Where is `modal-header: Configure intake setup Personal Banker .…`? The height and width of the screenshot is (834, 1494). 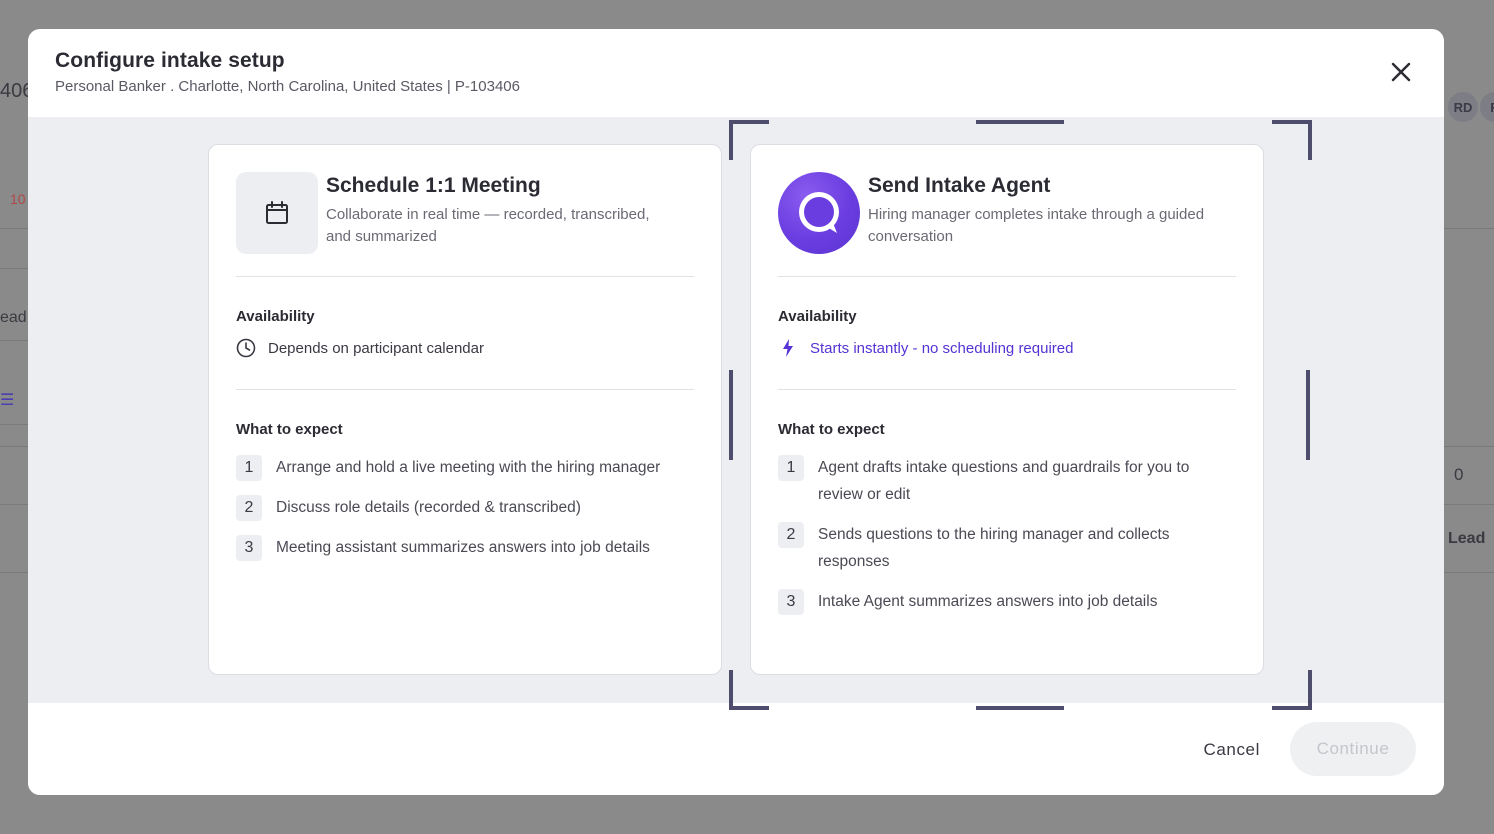
modal-header: Configure intake setup Personal Banker .… is located at coordinates (736, 73).